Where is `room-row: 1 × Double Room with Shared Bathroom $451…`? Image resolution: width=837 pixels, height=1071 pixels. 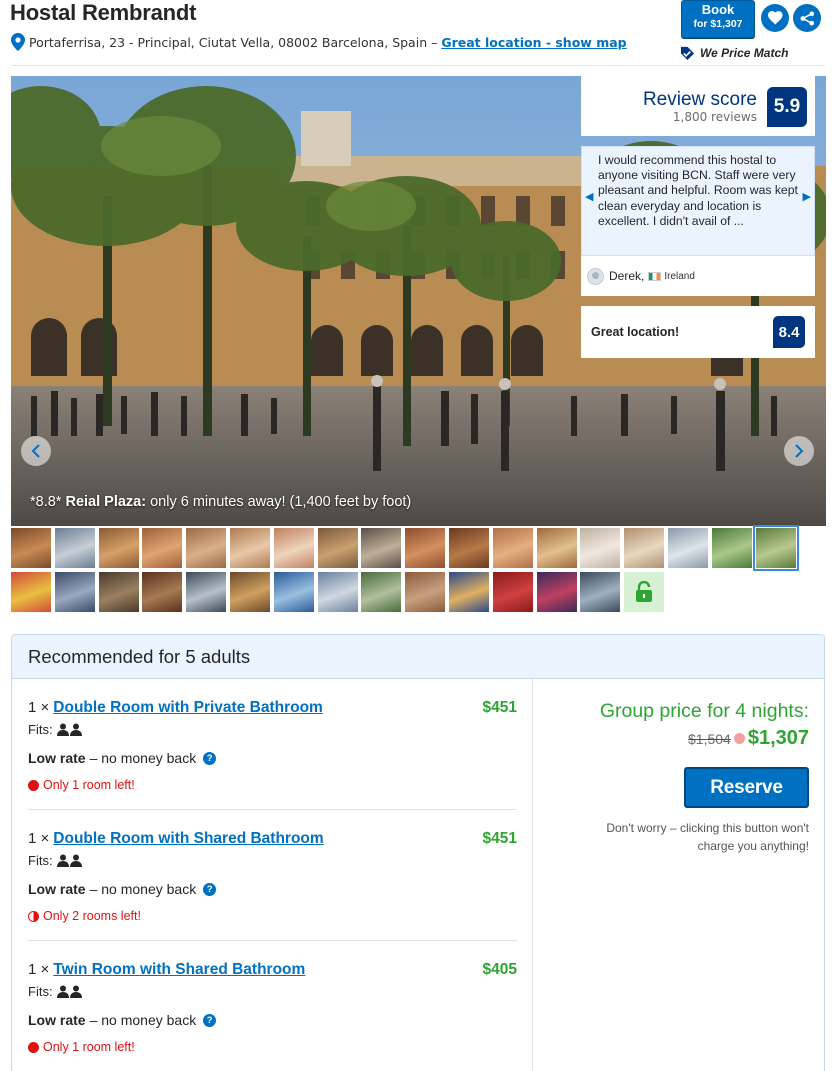 room-row: 1 × Double Room with Shared Bathroom $451… is located at coordinates (272, 875).